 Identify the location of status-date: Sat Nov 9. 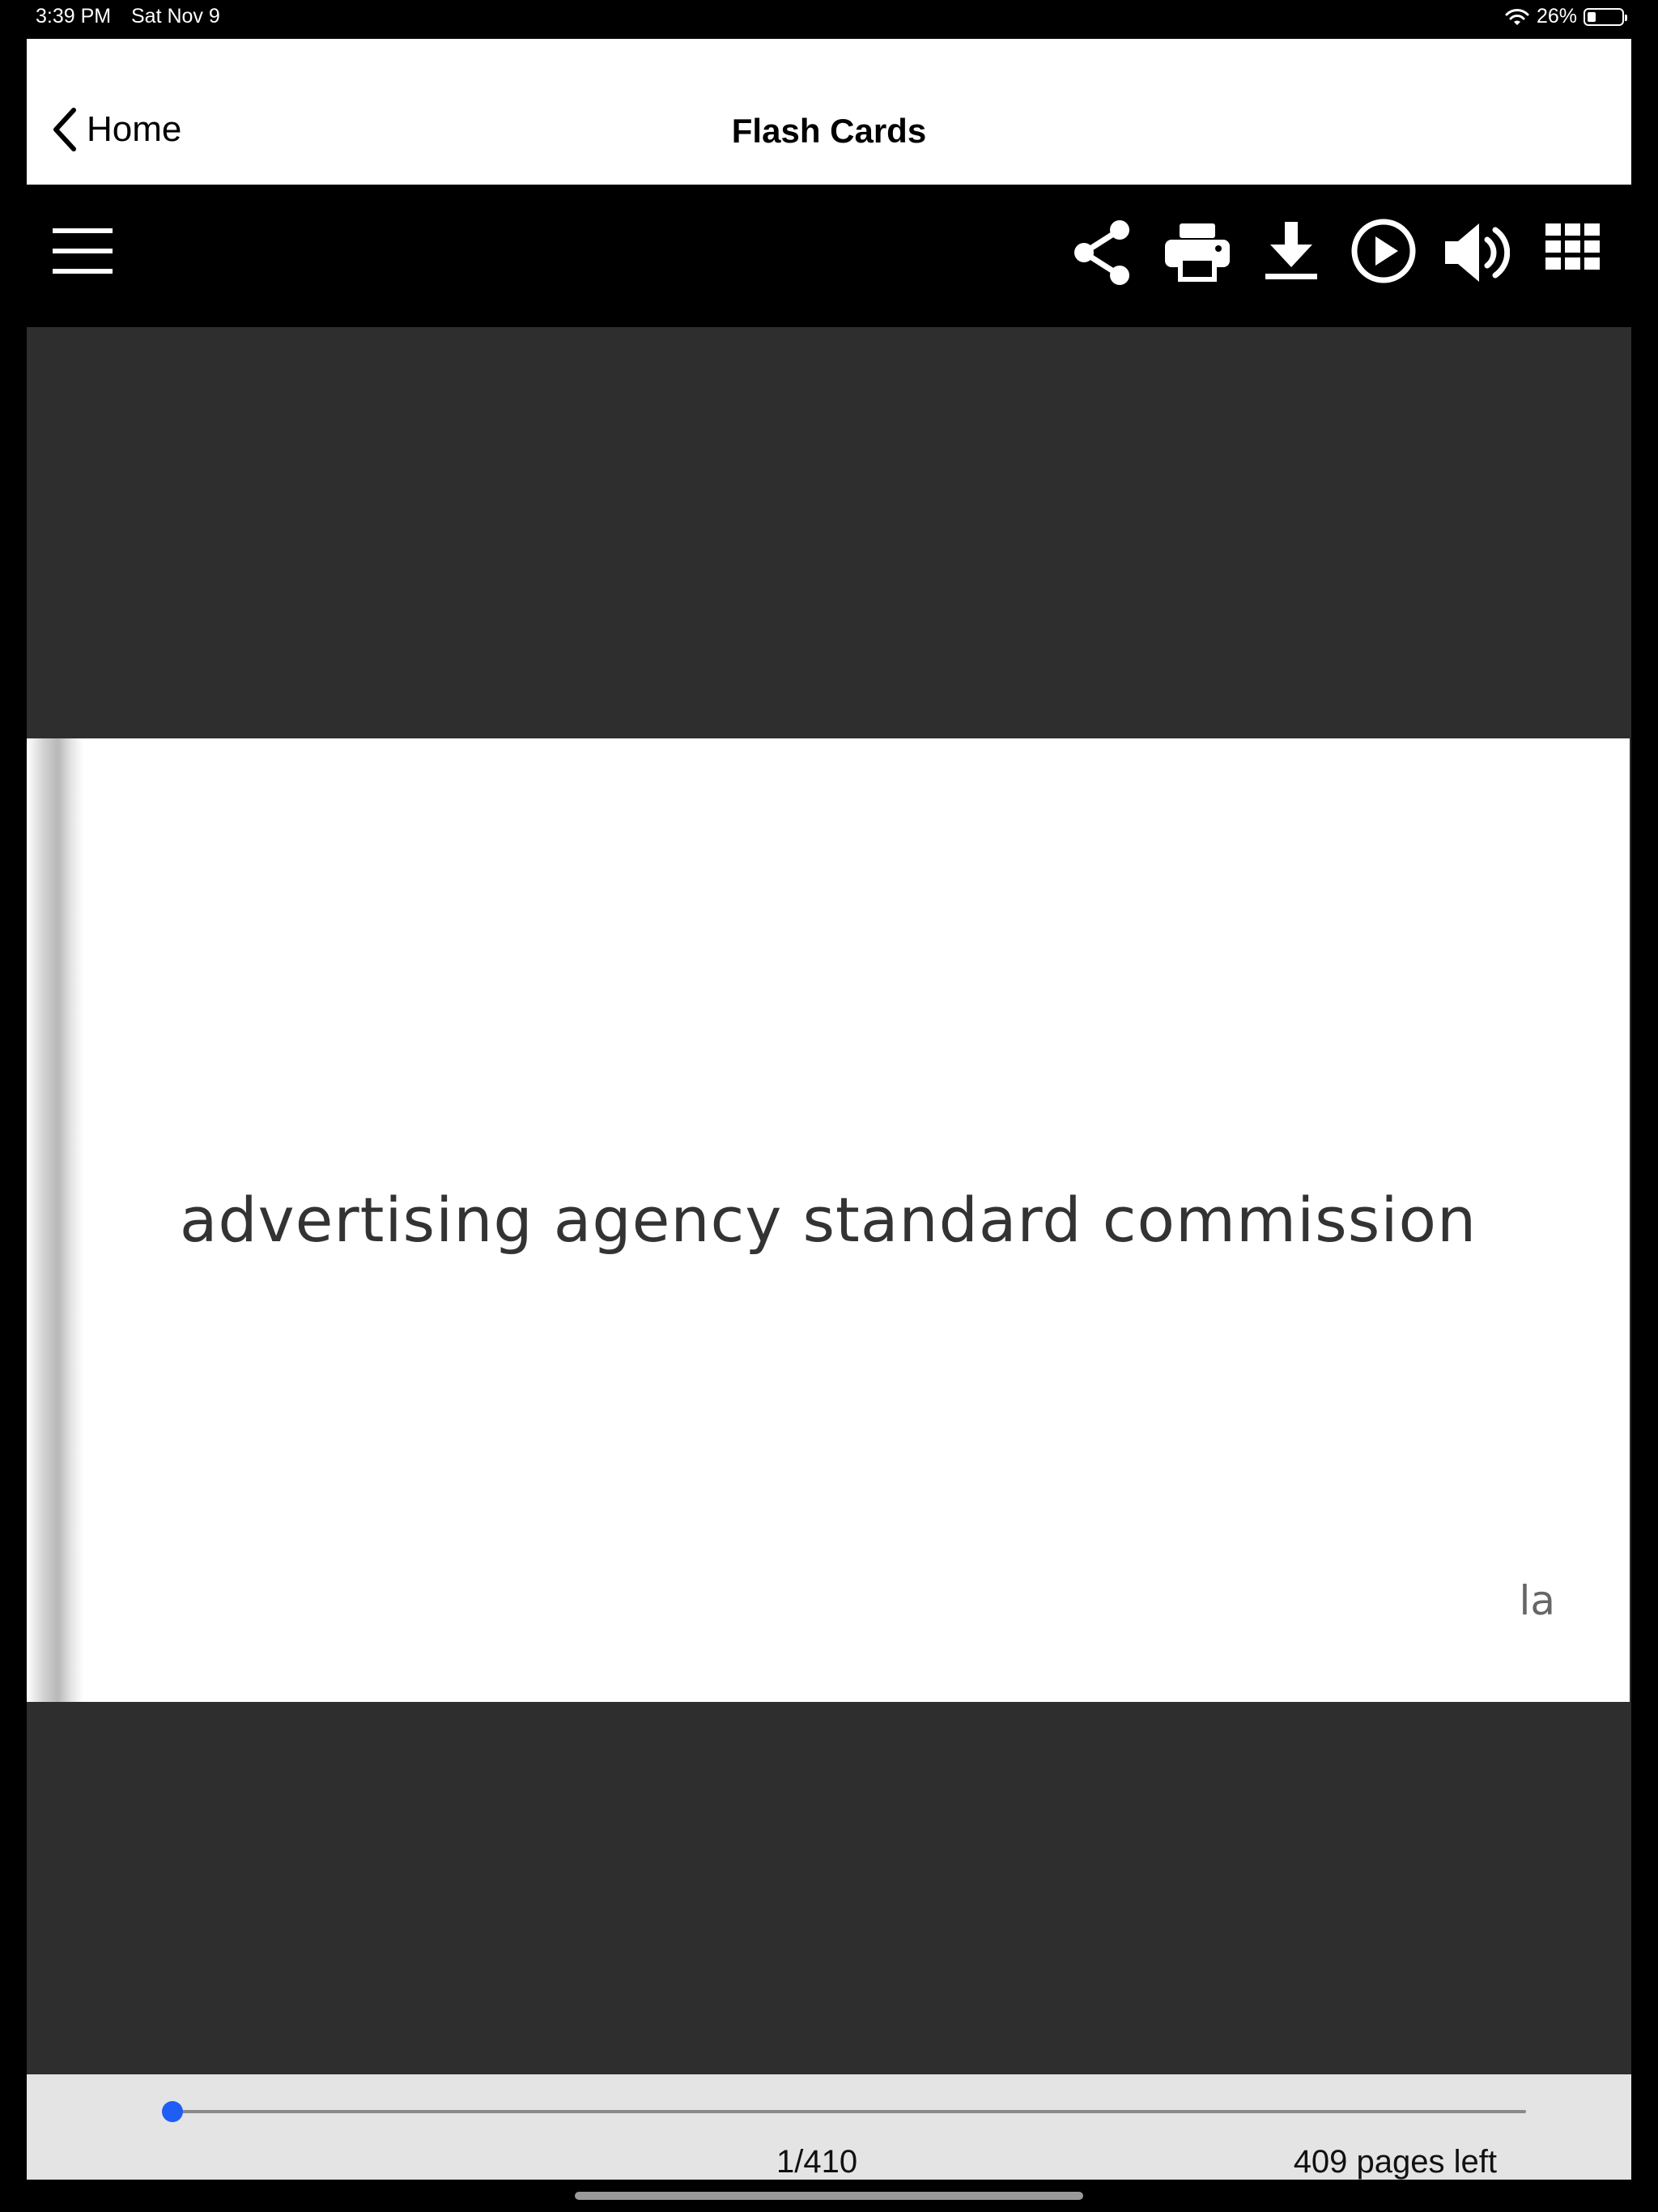
(175, 16).